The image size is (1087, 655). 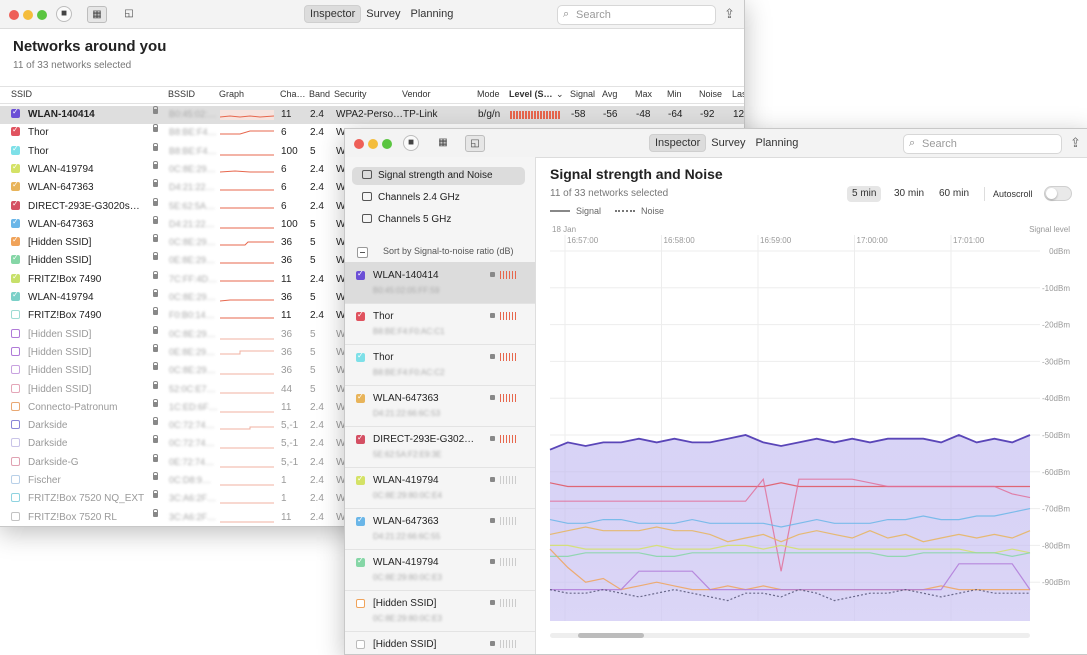 I want to click on col-avg: Avg, so click(x=609, y=94).